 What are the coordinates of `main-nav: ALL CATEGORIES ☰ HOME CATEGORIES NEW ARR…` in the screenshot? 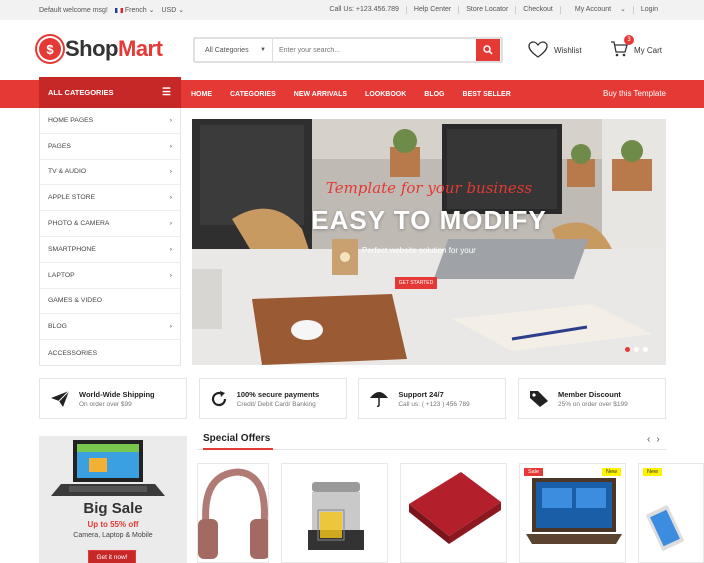 It's located at (352, 92).